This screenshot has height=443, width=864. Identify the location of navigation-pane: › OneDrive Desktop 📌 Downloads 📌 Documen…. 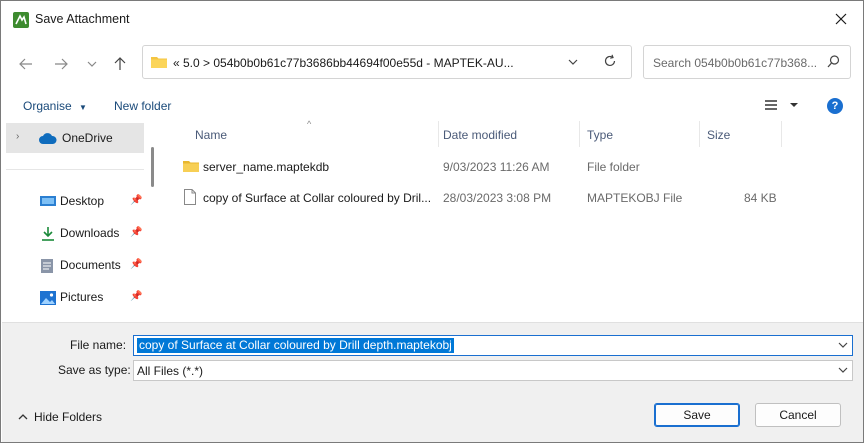
(81, 221).